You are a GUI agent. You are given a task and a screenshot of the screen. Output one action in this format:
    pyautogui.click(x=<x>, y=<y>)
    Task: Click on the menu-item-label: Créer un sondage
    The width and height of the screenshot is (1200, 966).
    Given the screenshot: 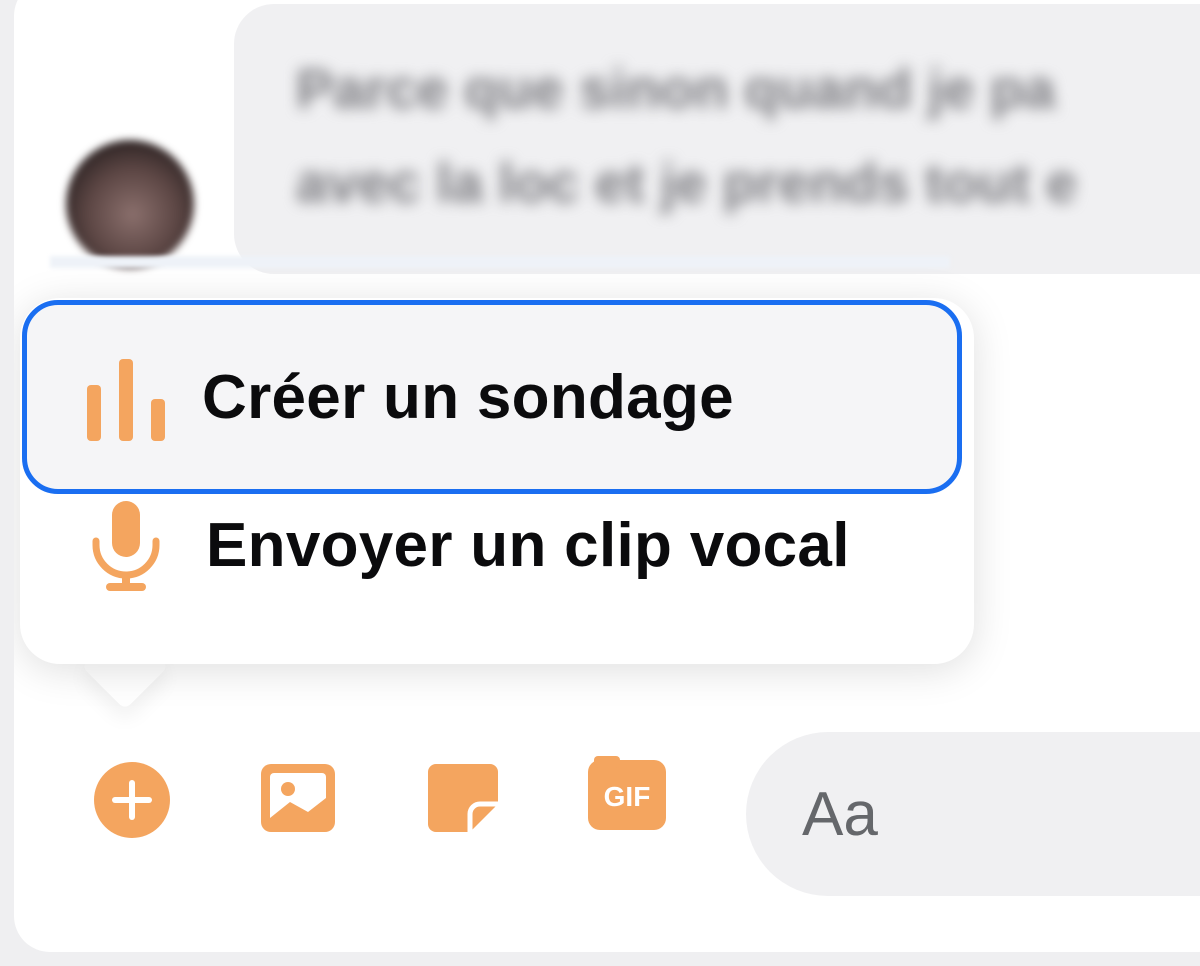 What is the action you would take?
    pyautogui.click(x=468, y=397)
    